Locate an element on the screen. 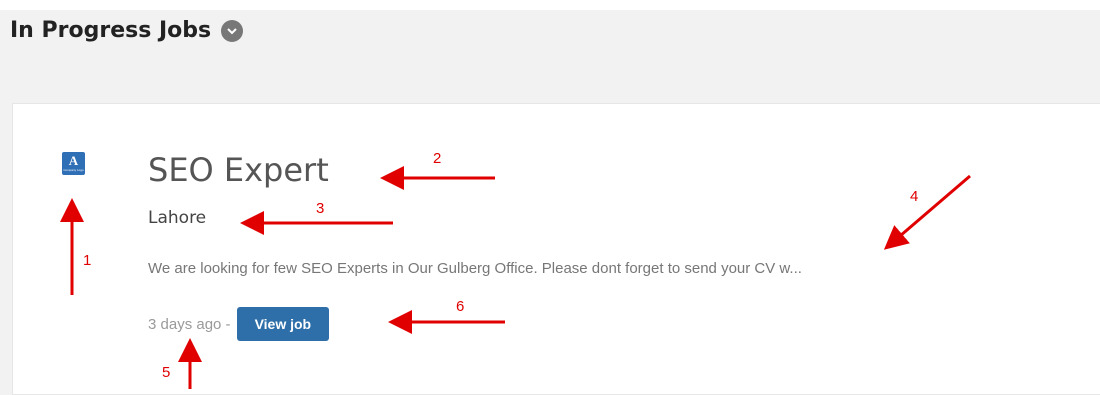 This screenshot has width=1100, height=395. section-header: In Progress Jobs is located at coordinates (127, 30).